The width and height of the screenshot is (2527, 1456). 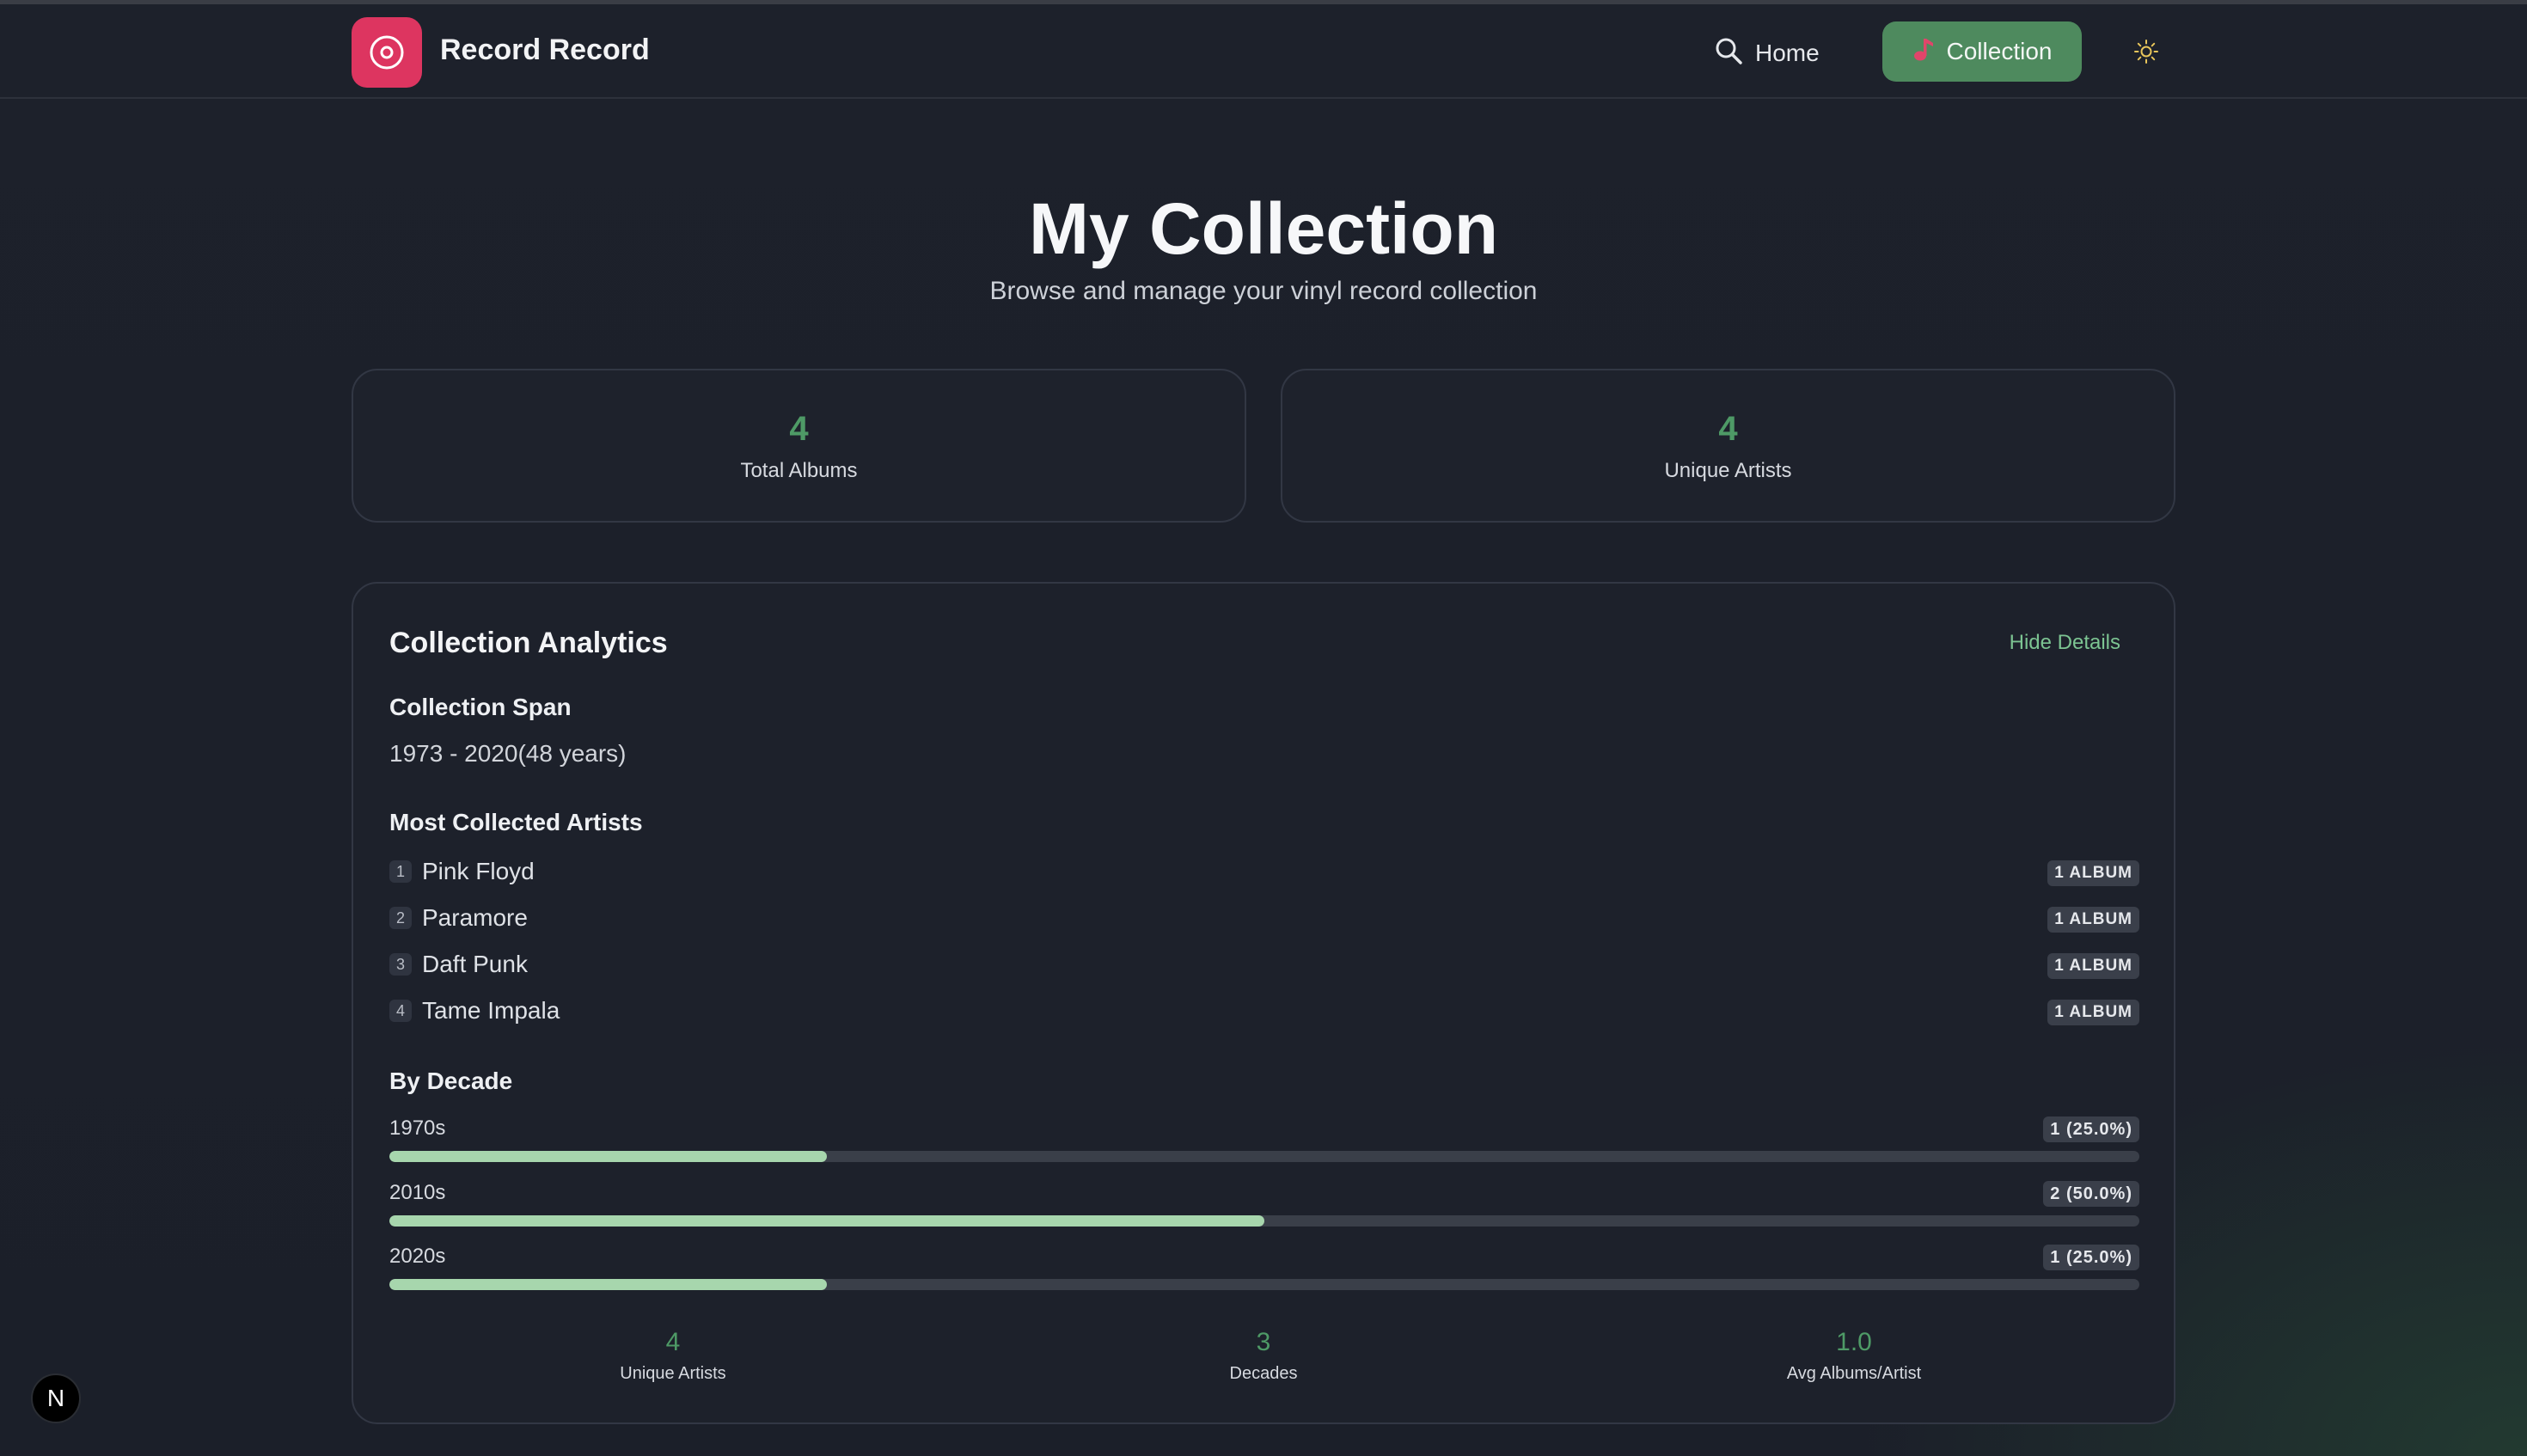 What do you see at coordinates (1788, 53) in the screenshot?
I see `nav-home-label: Home` at bounding box center [1788, 53].